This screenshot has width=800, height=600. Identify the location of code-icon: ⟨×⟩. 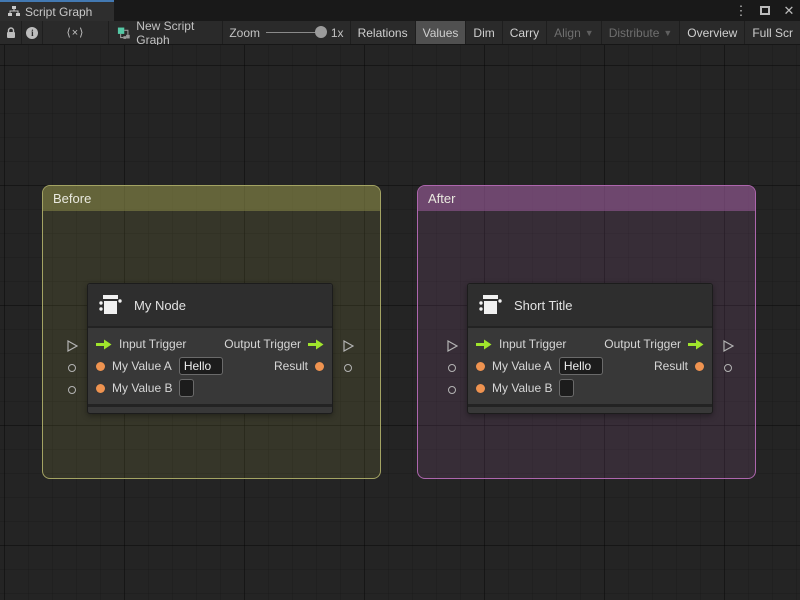
(75, 33).